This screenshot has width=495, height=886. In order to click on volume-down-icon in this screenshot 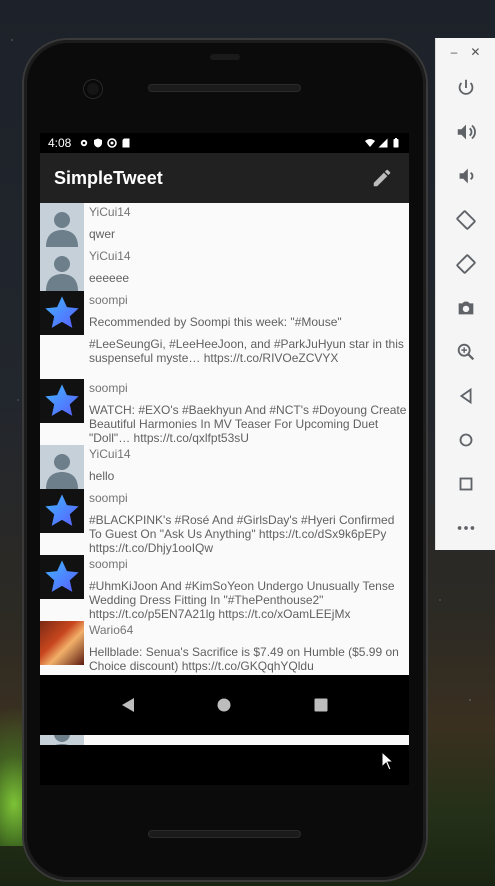, I will do `click(466, 176)`.